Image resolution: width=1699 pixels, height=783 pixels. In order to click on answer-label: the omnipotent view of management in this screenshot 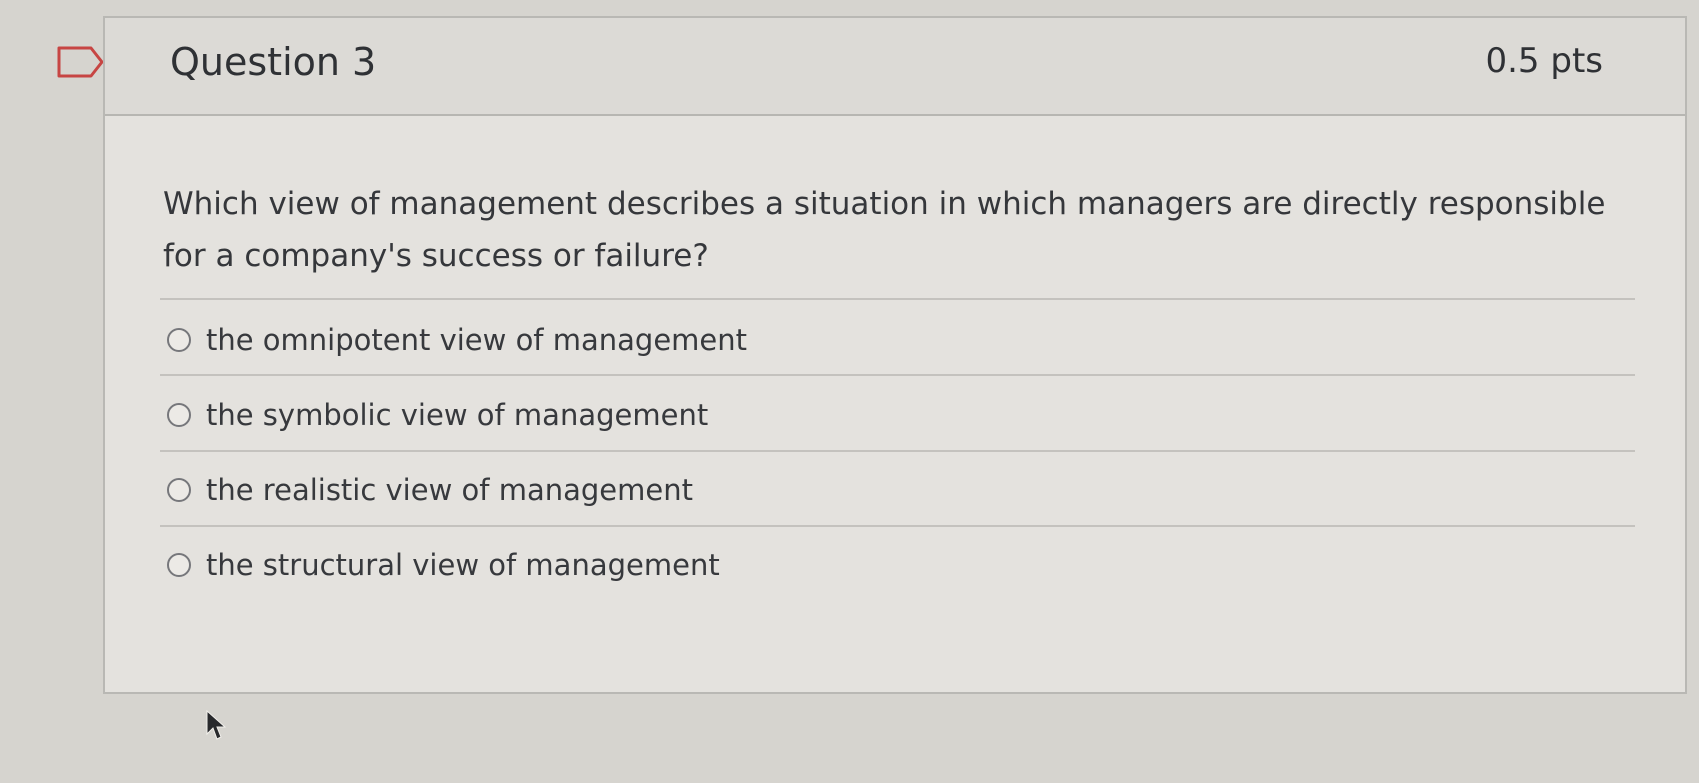, I will do `click(477, 340)`.